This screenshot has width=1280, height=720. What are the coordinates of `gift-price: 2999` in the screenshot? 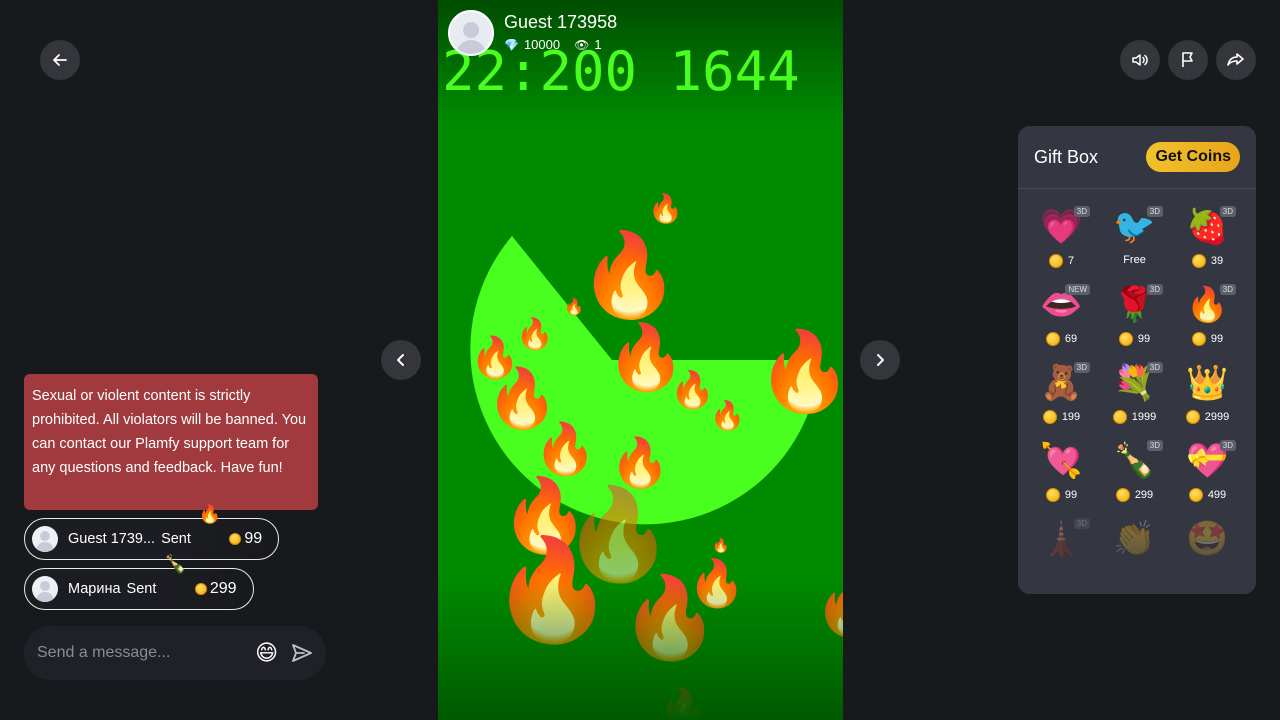 It's located at (1207, 417).